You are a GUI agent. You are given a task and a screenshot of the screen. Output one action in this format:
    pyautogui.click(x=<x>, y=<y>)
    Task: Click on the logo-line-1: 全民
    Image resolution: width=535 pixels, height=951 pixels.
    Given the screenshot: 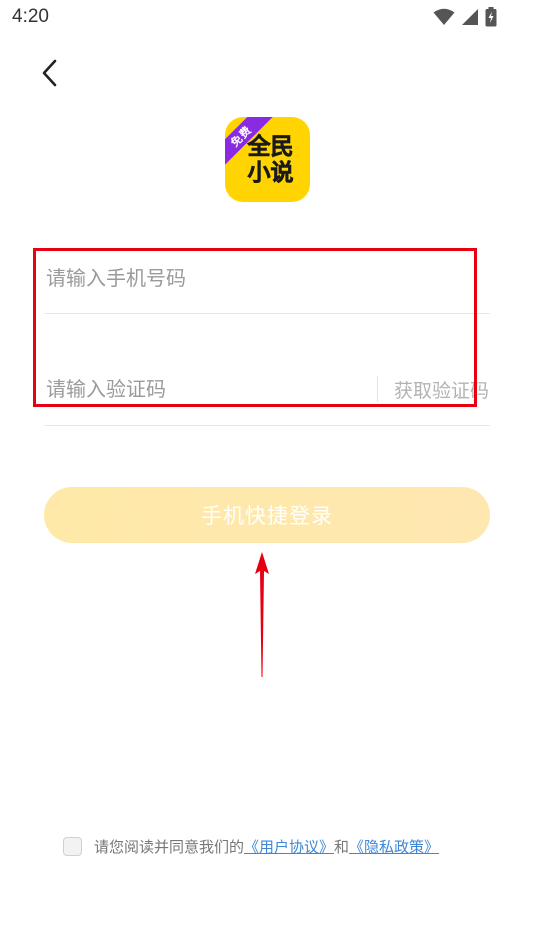 What is the action you would take?
    pyautogui.click(x=270, y=146)
    